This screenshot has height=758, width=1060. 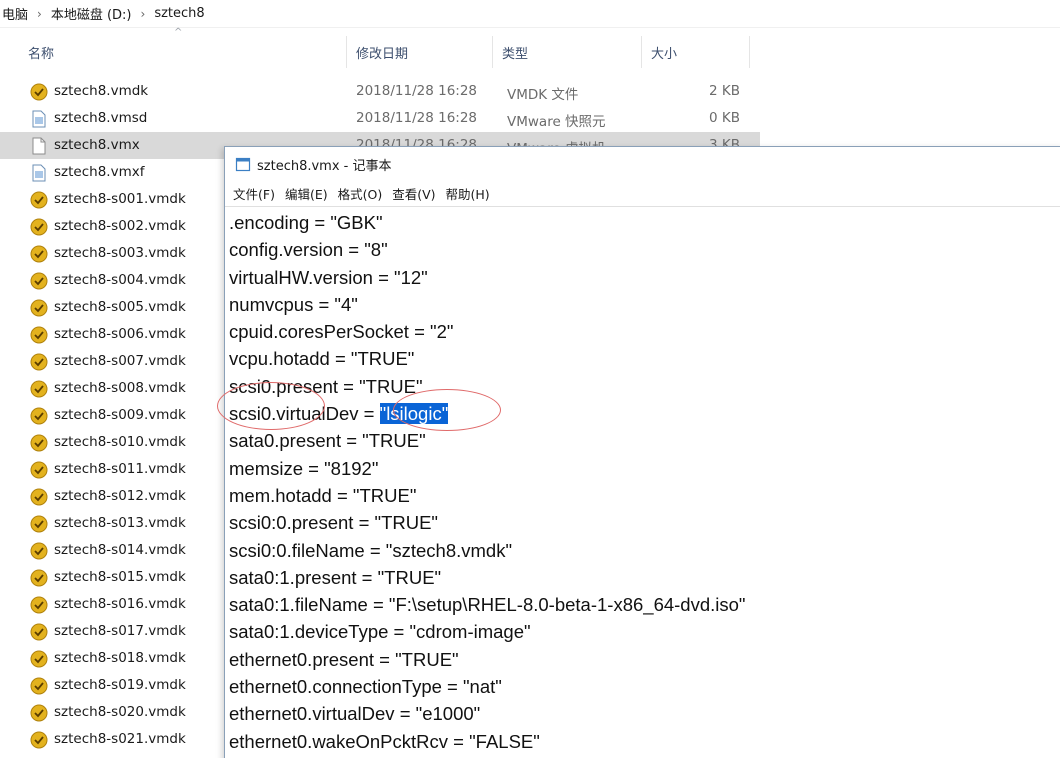 What do you see at coordinates (120, 604) in the screenshot?
I see `file-name: sztech8-s016.vmdk` at bounding box center [120, 604].